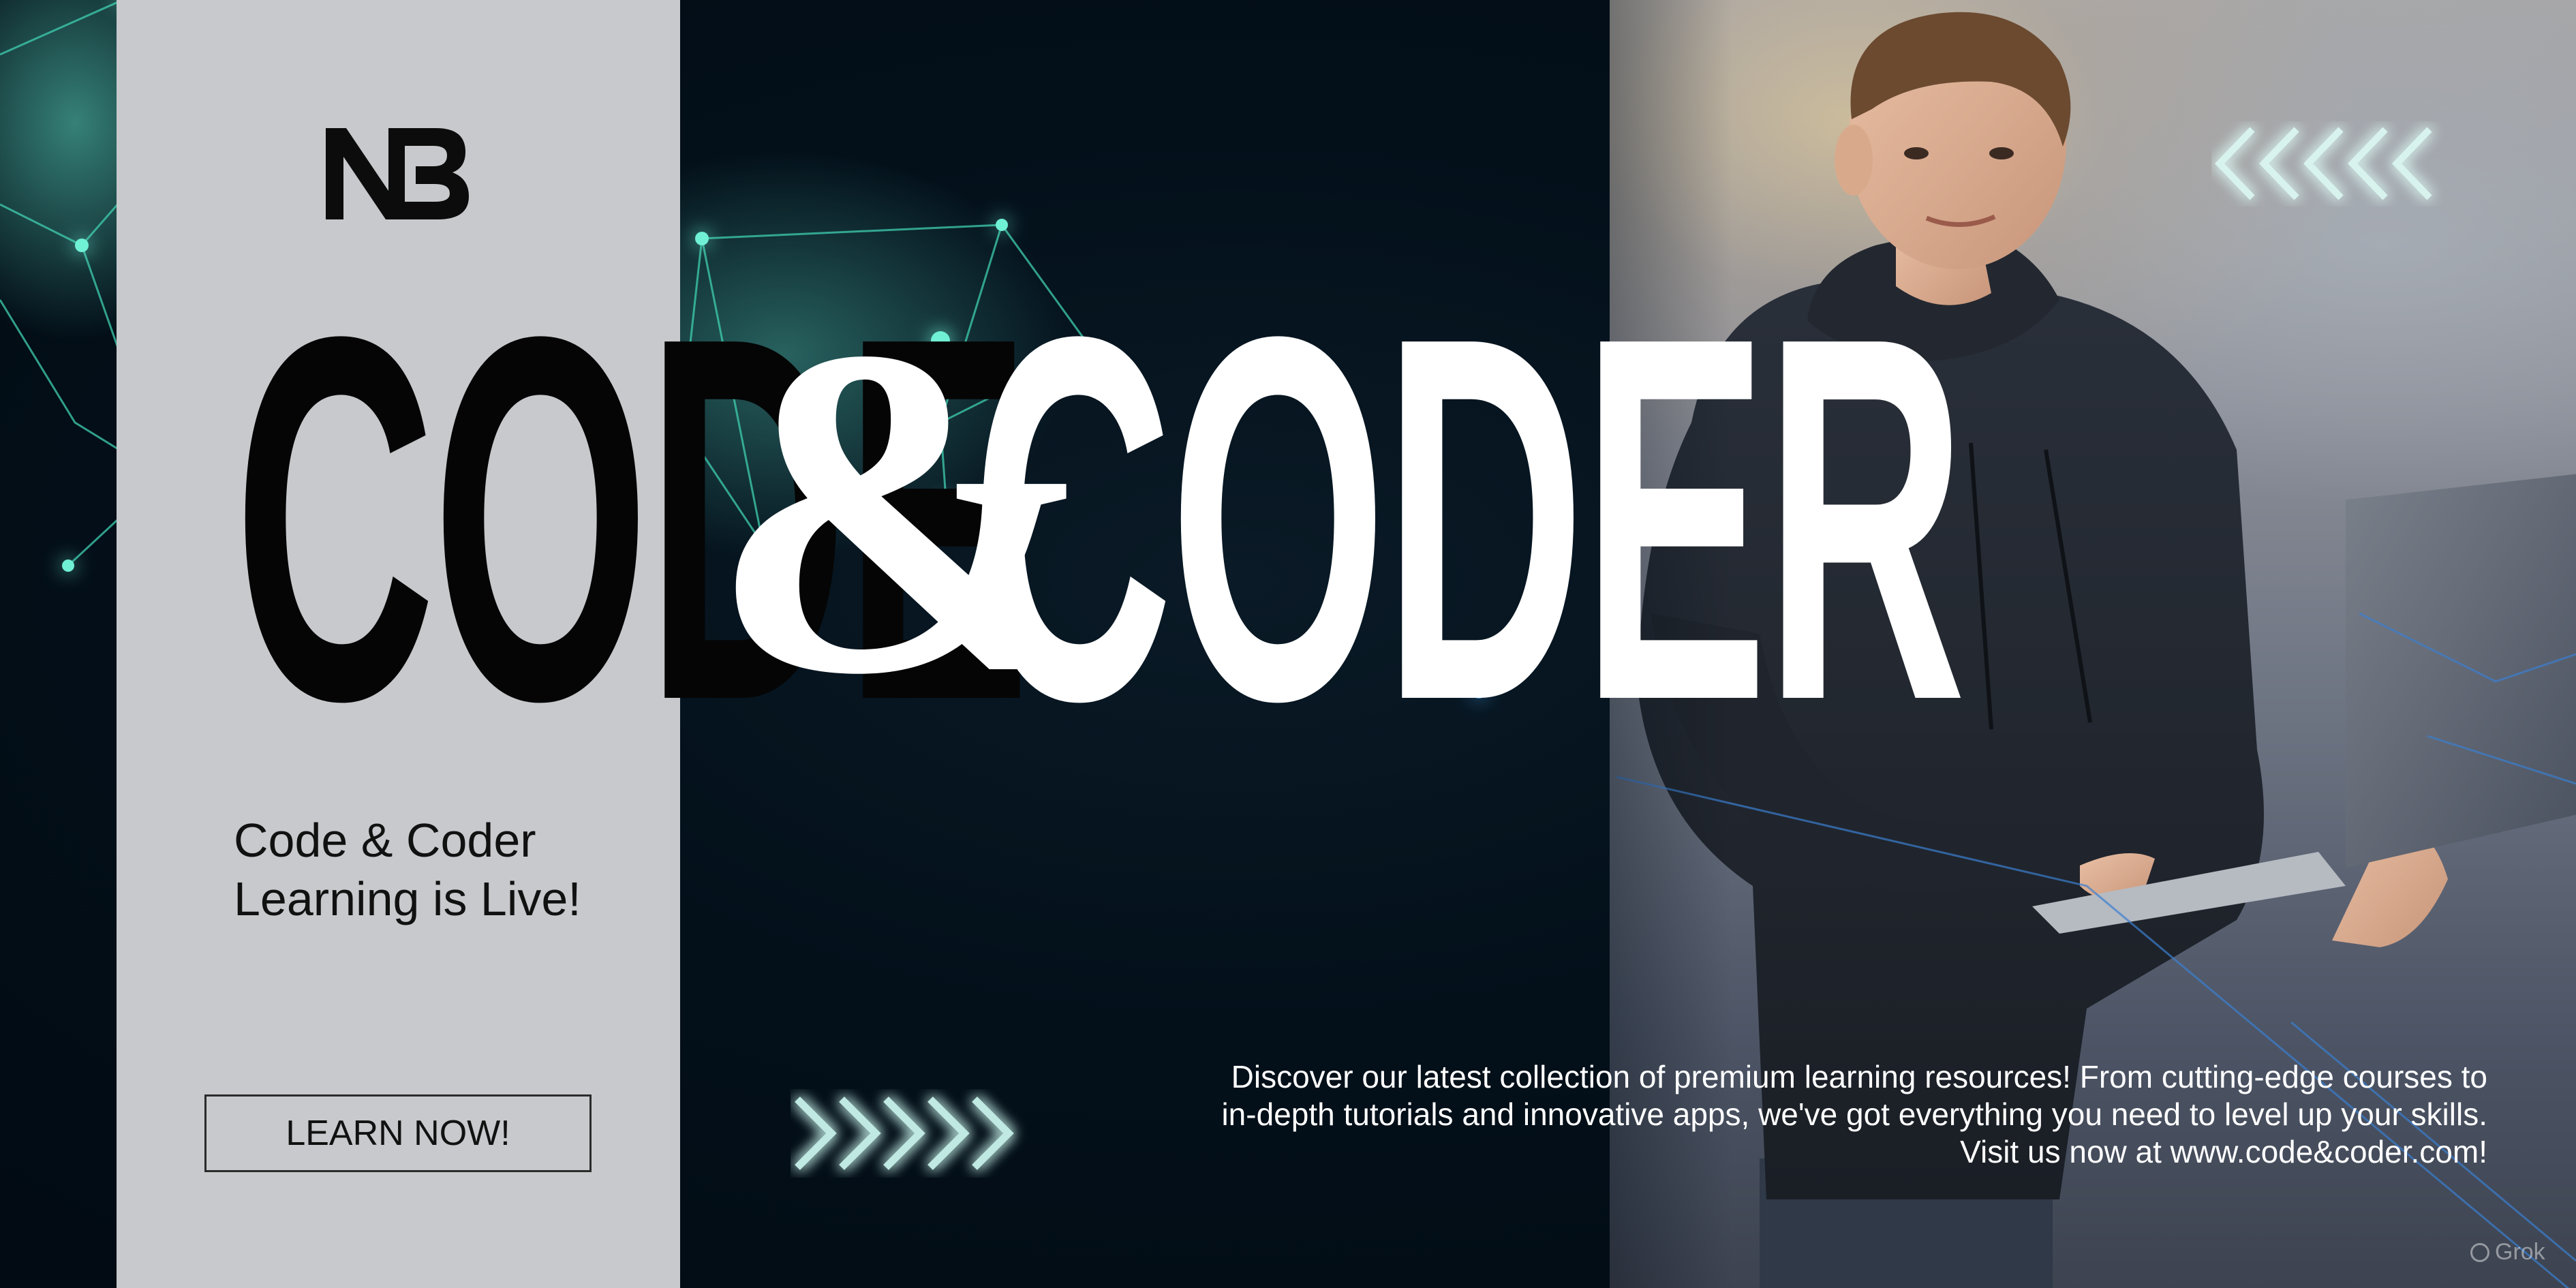 The width and height of the screenshot is (2576, 1288). What do you see at coordinates (904, 1133) in the screenshot?
I see `chevrons-right-icon` at bounding box center [904, 1133].